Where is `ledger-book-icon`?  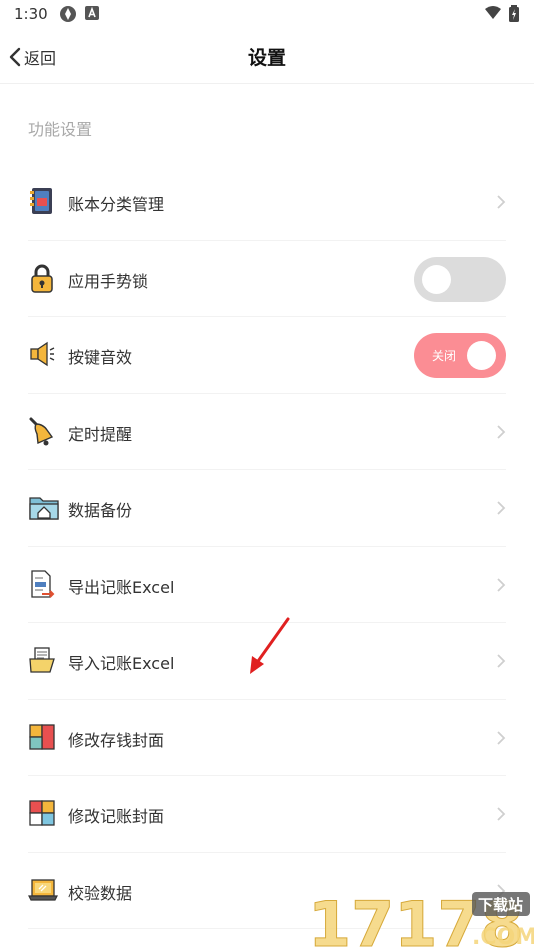 ledger-book-icon is located at coordinates (41, 201).